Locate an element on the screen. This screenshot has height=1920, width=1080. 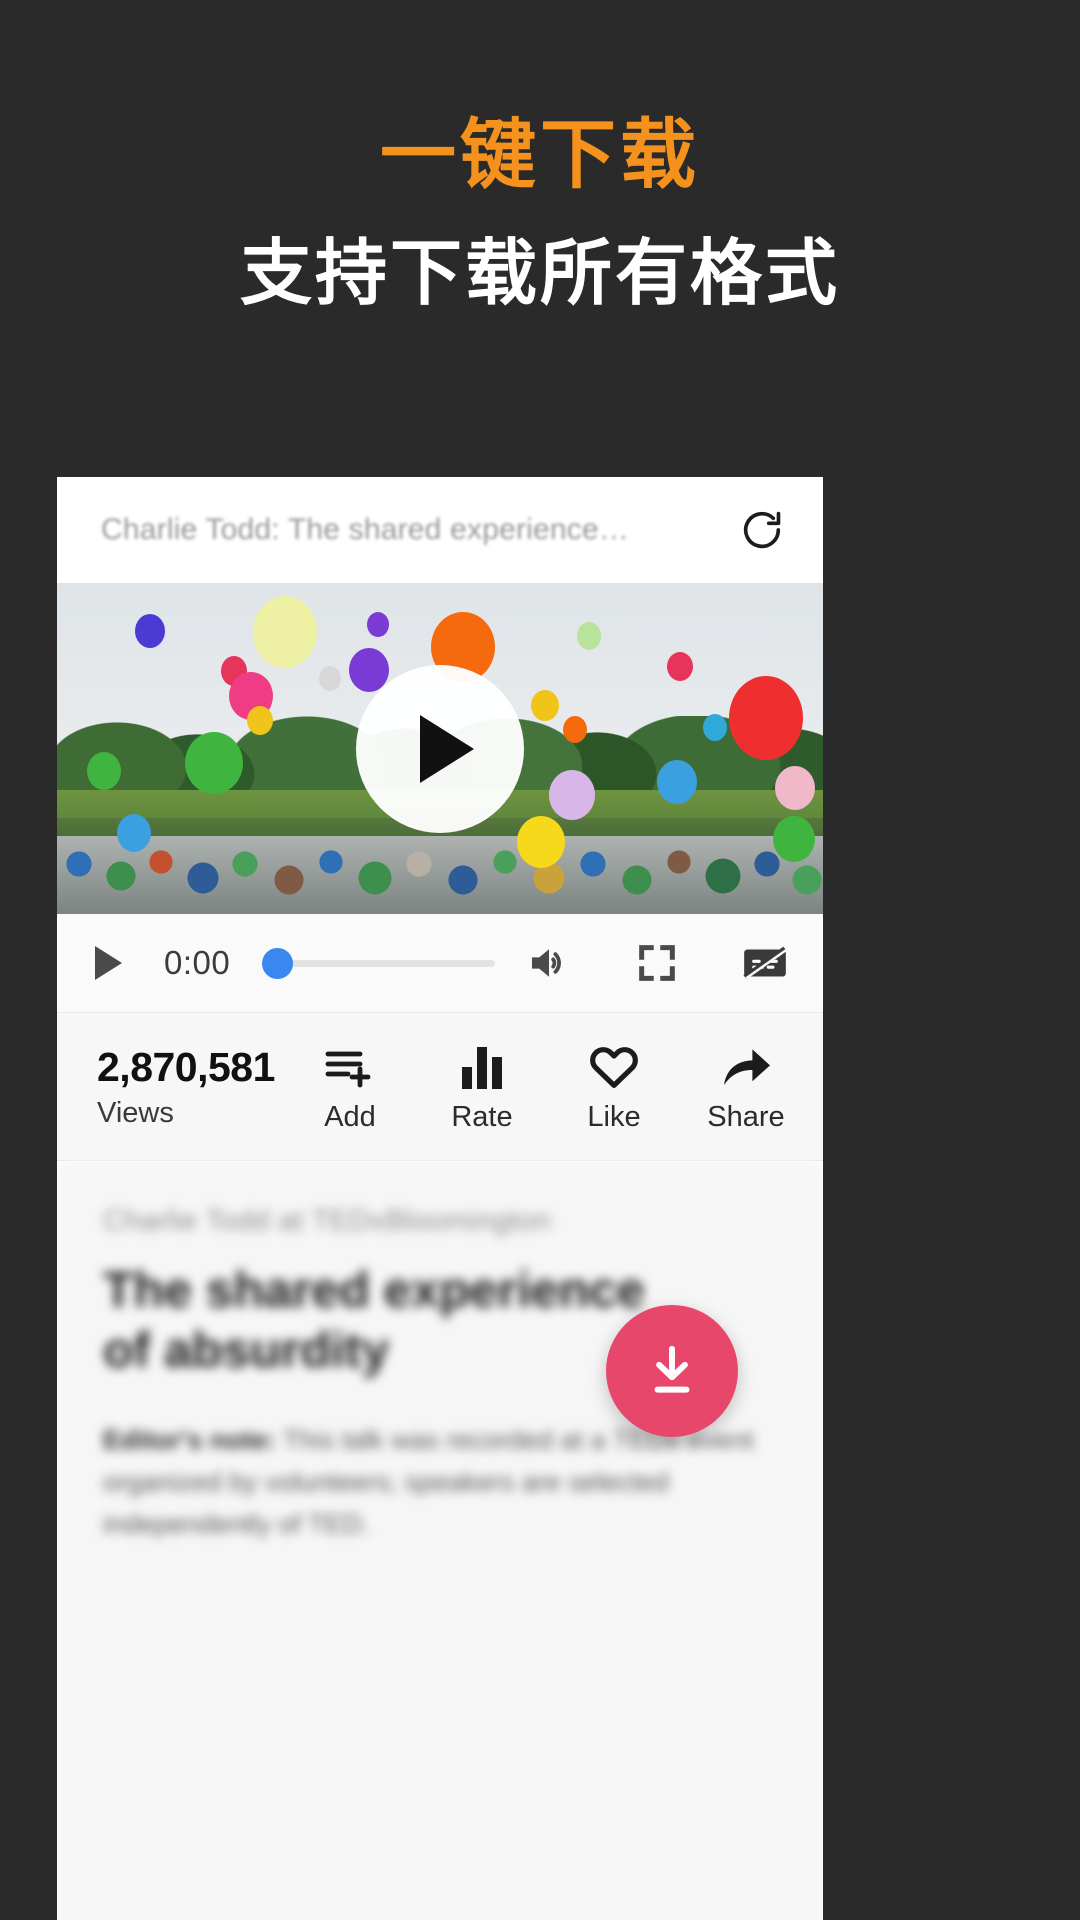
video-stats-bar: 2,870,581 Views Add Rate Like Share is located at coordinates (440, 1087).